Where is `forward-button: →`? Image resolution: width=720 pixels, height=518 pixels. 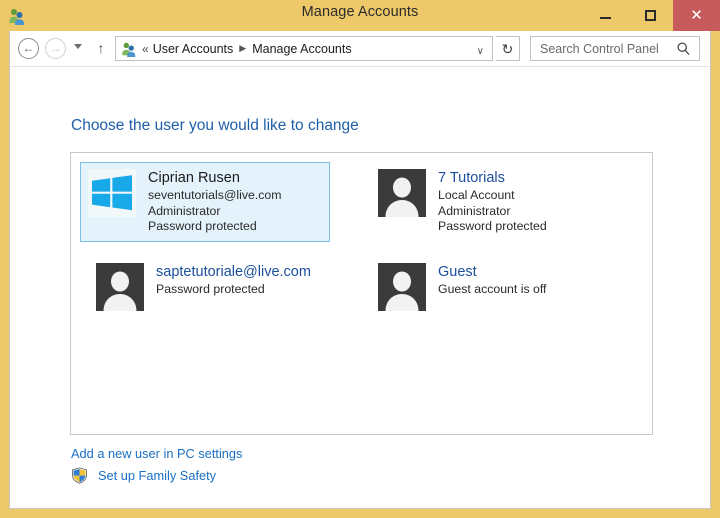 forward-button: → is located at coordinates (55, 48).